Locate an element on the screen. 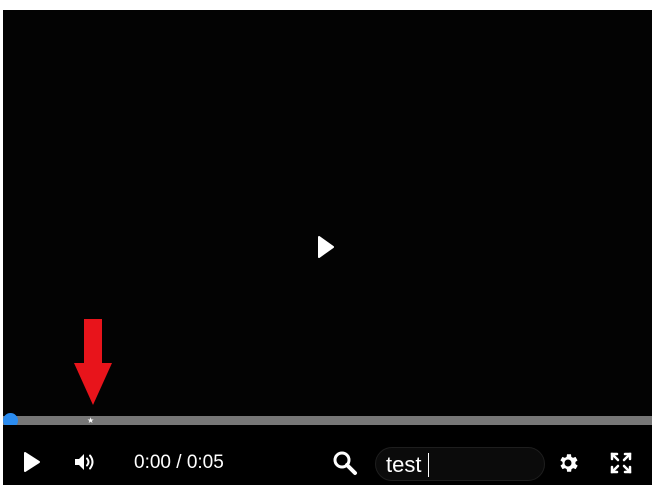  gear-icon is located at coordinates (569, 463).